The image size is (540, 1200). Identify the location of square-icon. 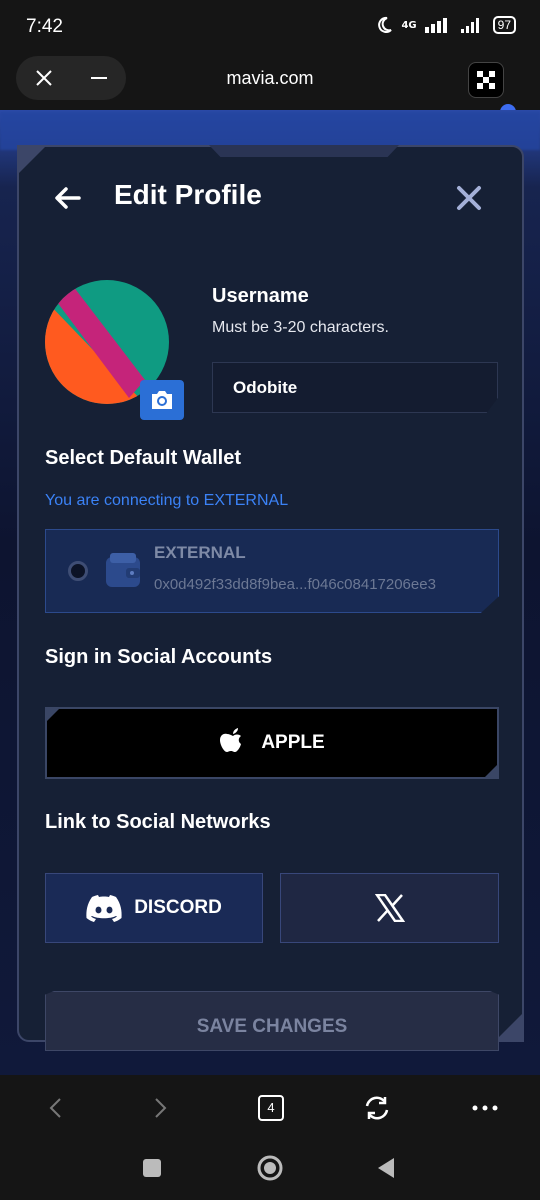
(152, 1168).